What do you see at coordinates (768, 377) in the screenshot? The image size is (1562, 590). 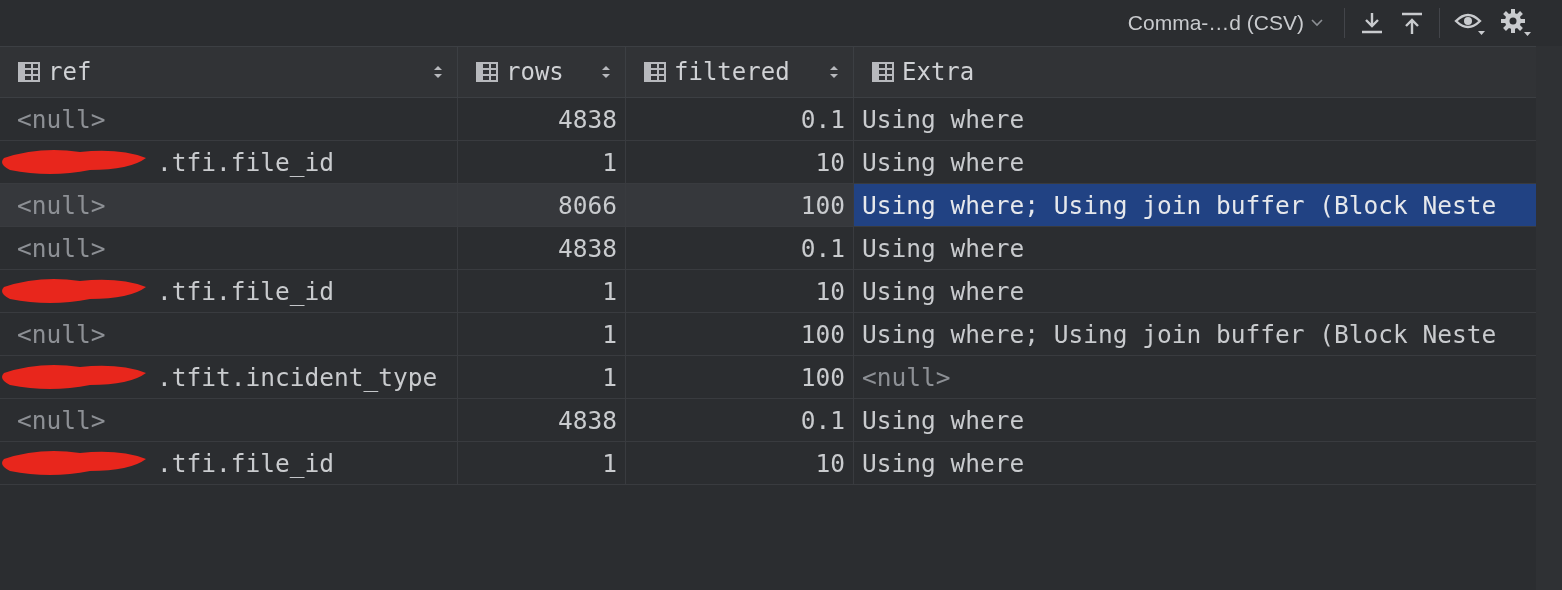 I see `table-row: .tfit.incident_type 1 100 <null>` at bounding box center [768, 377].